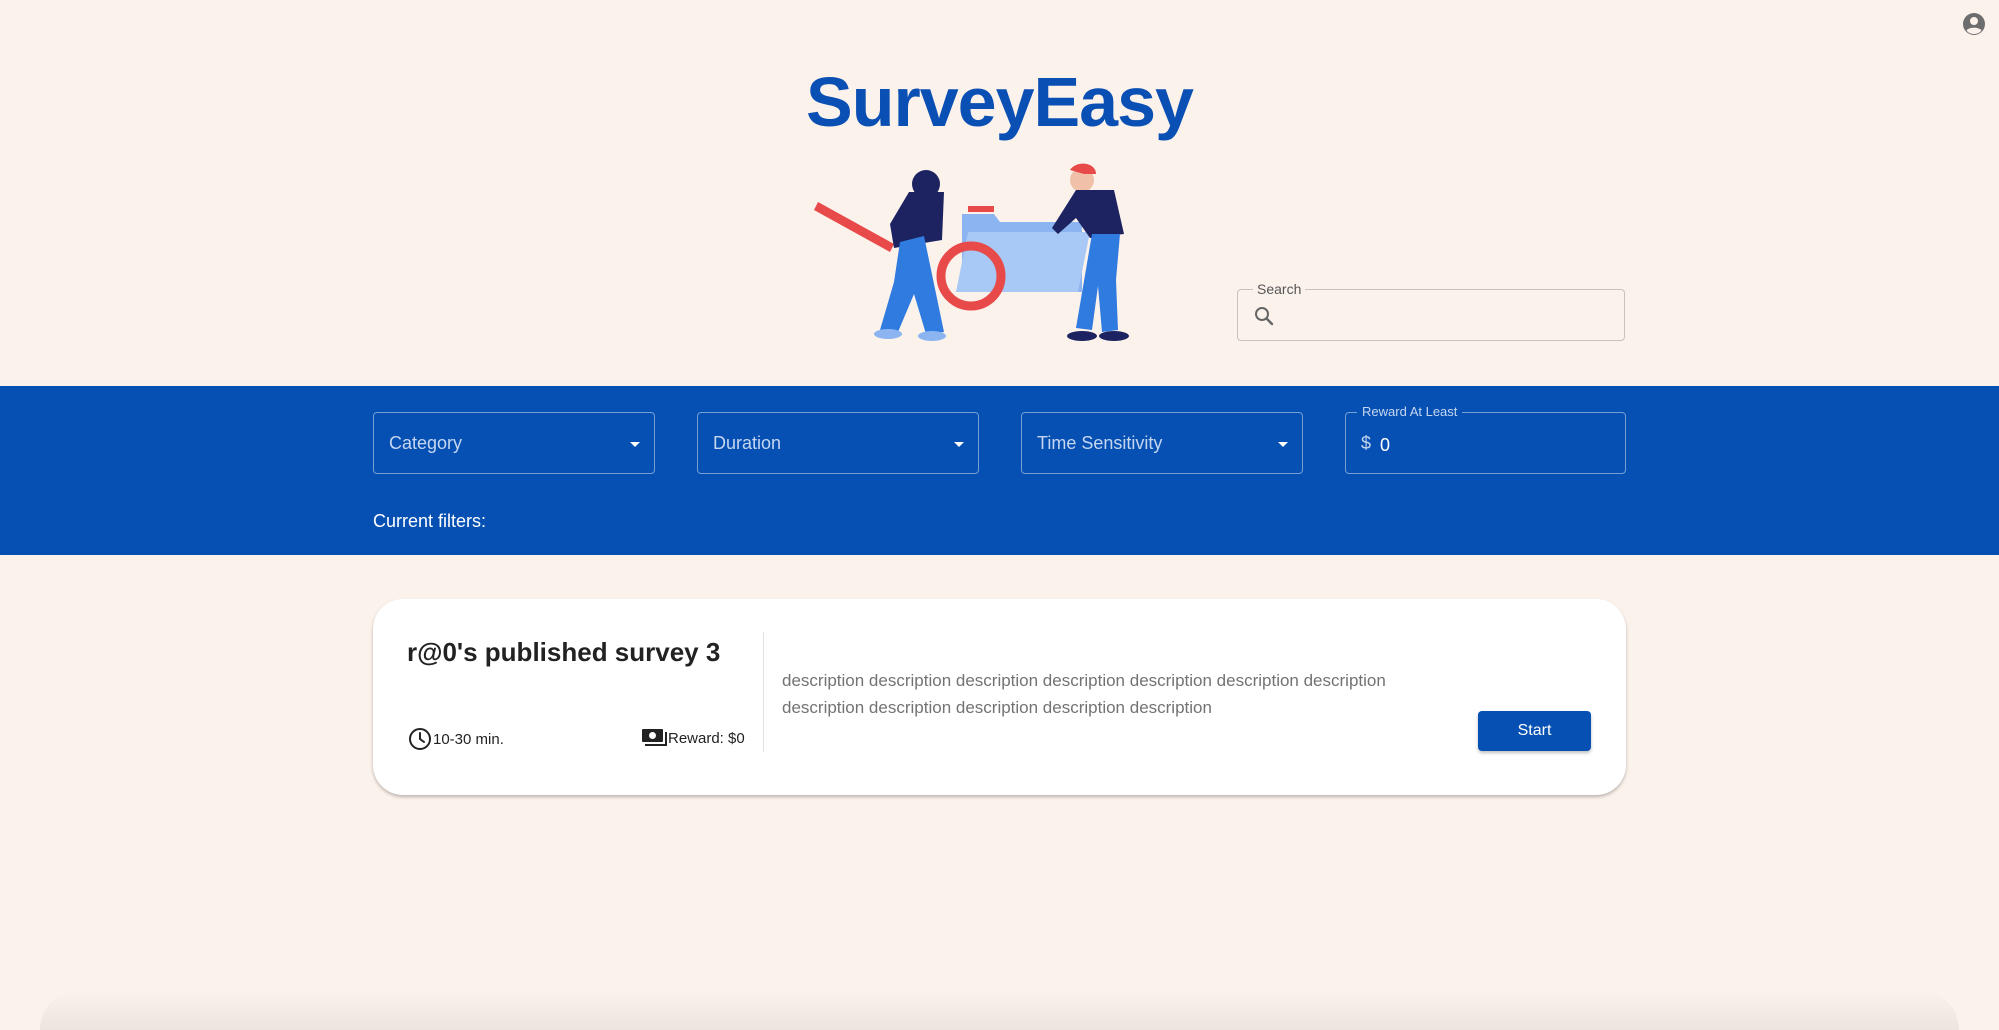  Describe the element at coordinates (468, 739) in the screenshot. I see `survey-duration-text: 10-30 min.` at that location.